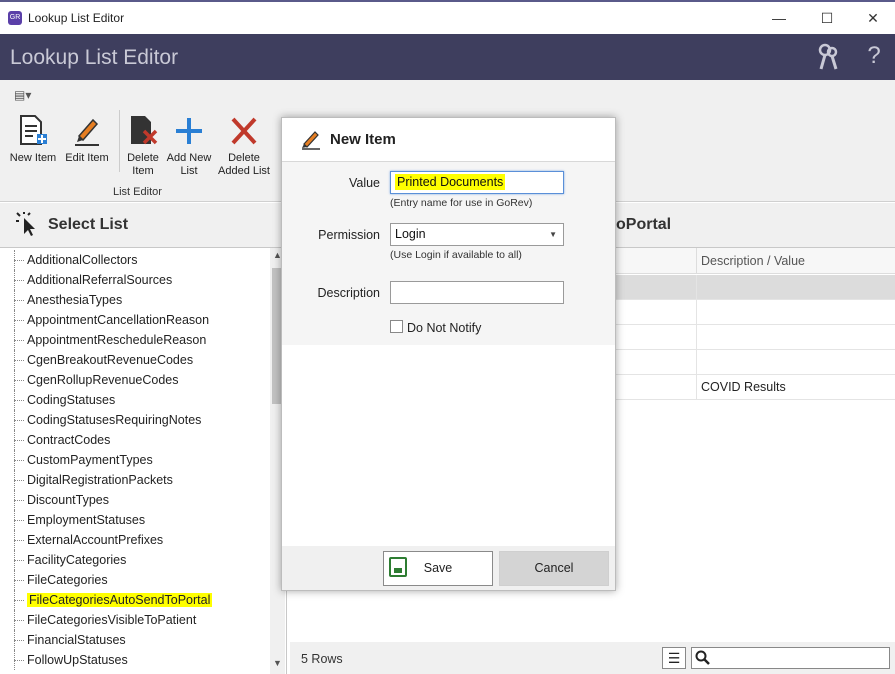 Image resolution: width=895 pixels, height=674 pixels. I want to click on search-icon, so click(703, 659).